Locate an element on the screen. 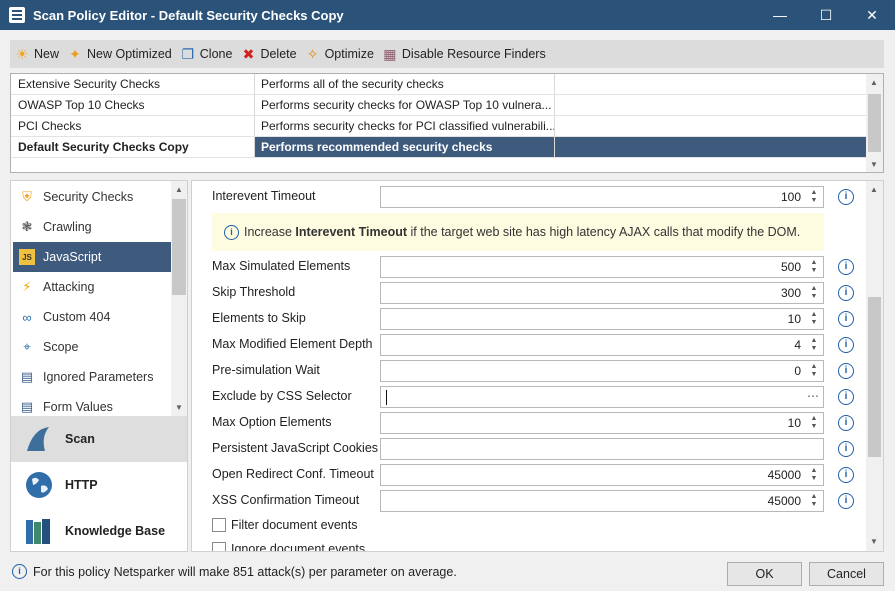  persistent-javascript-cookies-input is located at coordinates (602, 449).